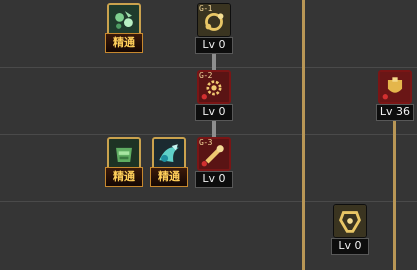 The width and height of the screenshot is (417, 270). I want to click on armor-skill-icon, so click(350, 221).